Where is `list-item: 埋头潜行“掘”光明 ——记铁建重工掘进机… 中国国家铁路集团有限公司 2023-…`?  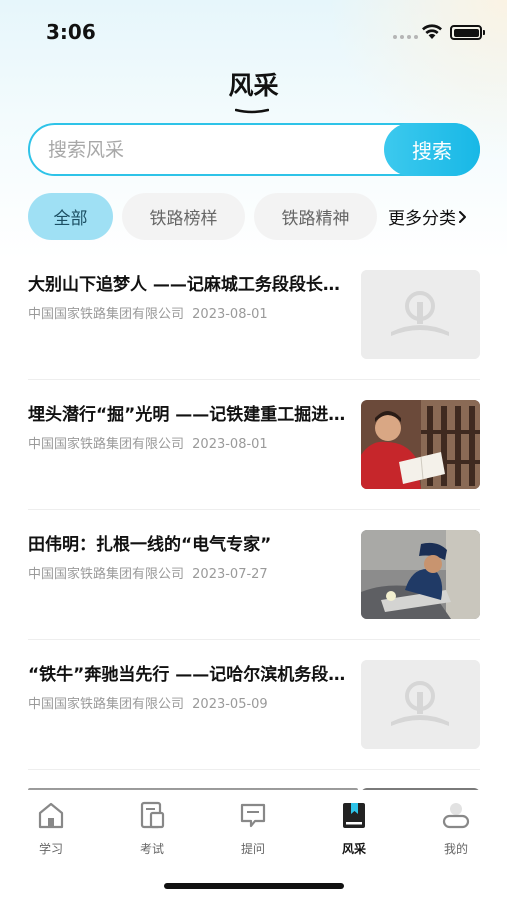
list-item: 埋头潜行“掘”光明 ——记铁建重工掘进机… 中国国家铁路集团有限公司 2023-… is located at coordinates (254, 445).